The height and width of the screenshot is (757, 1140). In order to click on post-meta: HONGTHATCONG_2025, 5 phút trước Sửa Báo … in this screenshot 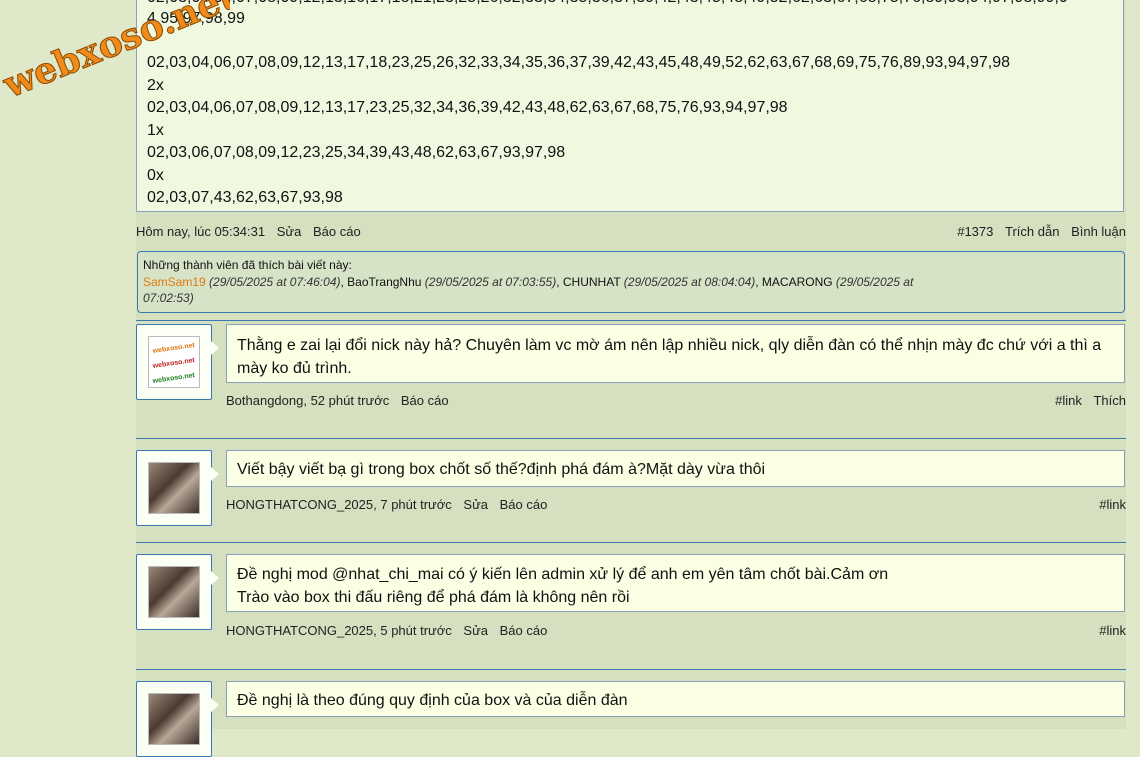, I will do `click(390, 630)`.